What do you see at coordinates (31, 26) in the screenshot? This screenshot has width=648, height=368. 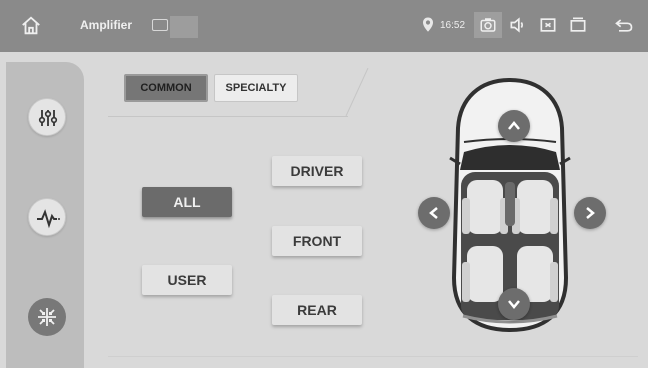 I see `home-icon` at bounding box center [31, 26].